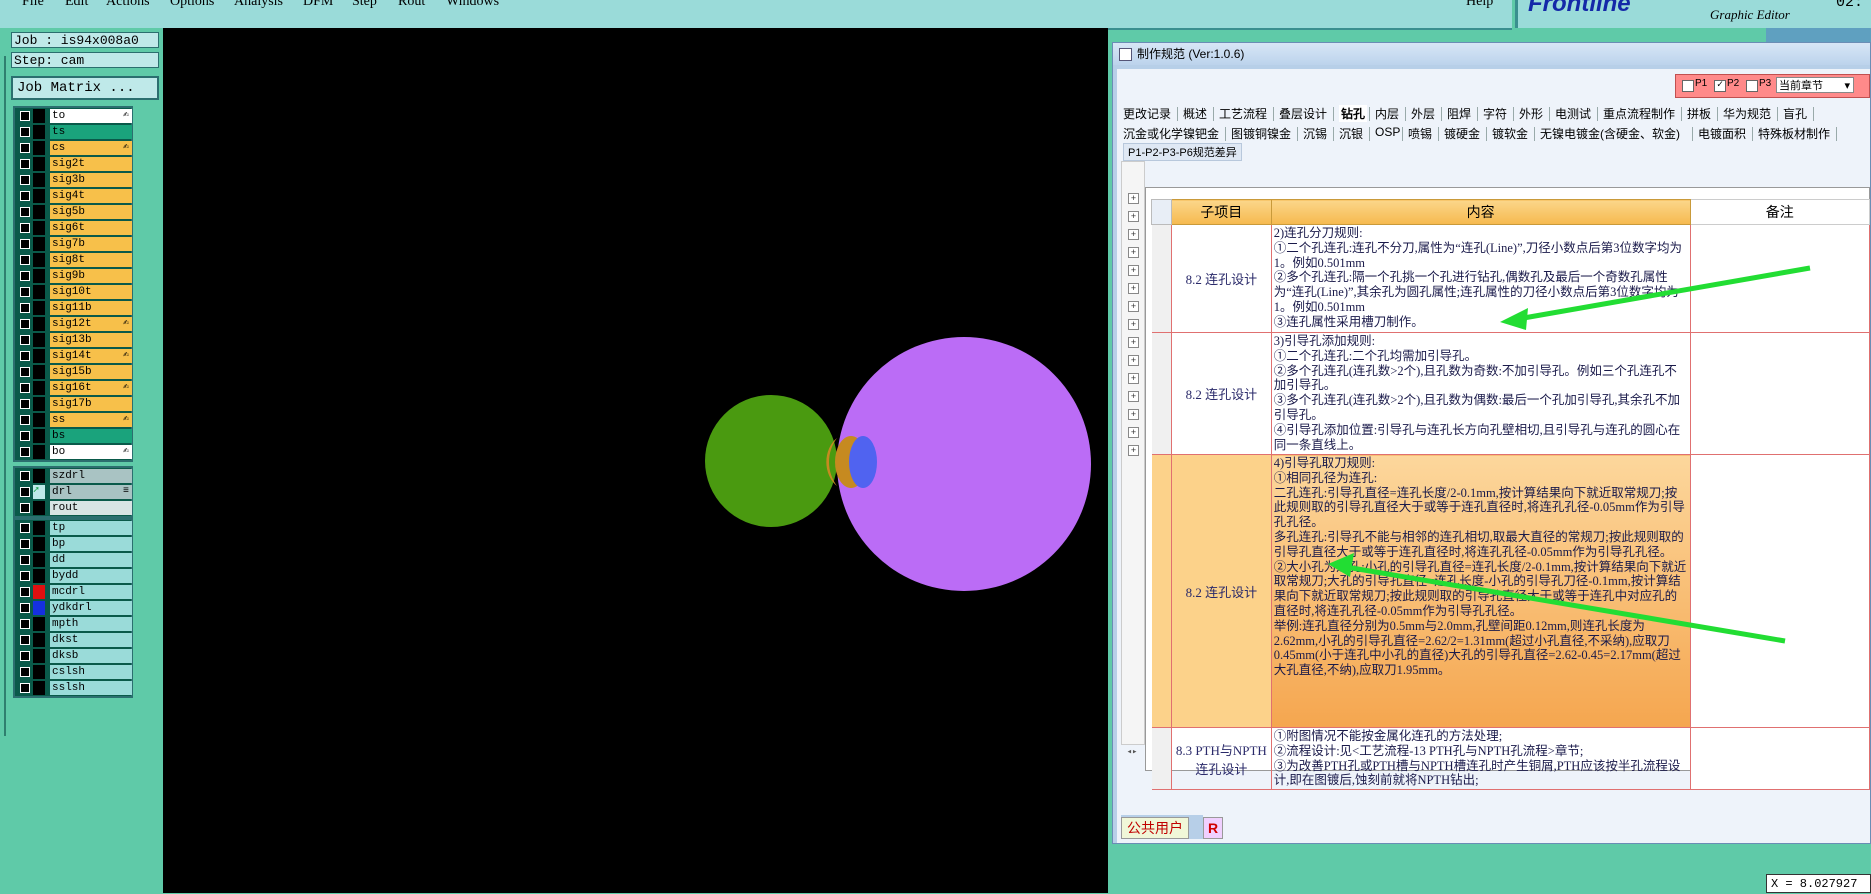 The width and height of the screenshot is (1871, 894). What do you see at coordinates (1639, 113) in the screenshot?
I see `tab-row1-11: 重点流程制作` at bounding box center [1639, 113].